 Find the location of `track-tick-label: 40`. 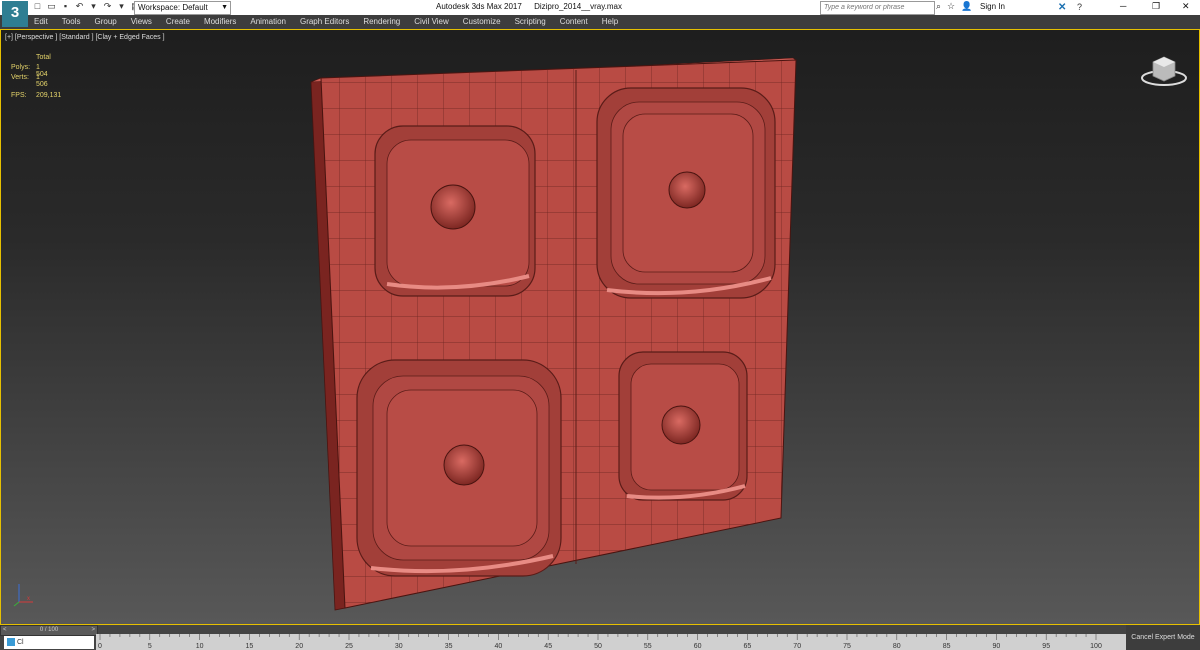

track-tick-label: 40 is located at coordinates (499, 646).